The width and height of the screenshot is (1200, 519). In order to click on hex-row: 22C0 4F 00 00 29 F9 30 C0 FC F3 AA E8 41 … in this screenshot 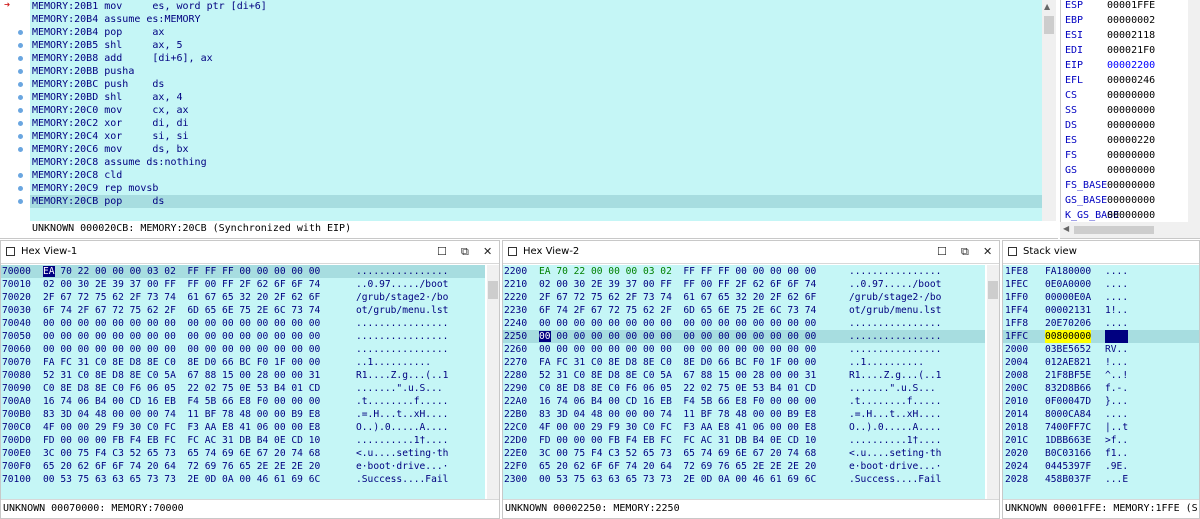, I will do `click(744, 427)`.